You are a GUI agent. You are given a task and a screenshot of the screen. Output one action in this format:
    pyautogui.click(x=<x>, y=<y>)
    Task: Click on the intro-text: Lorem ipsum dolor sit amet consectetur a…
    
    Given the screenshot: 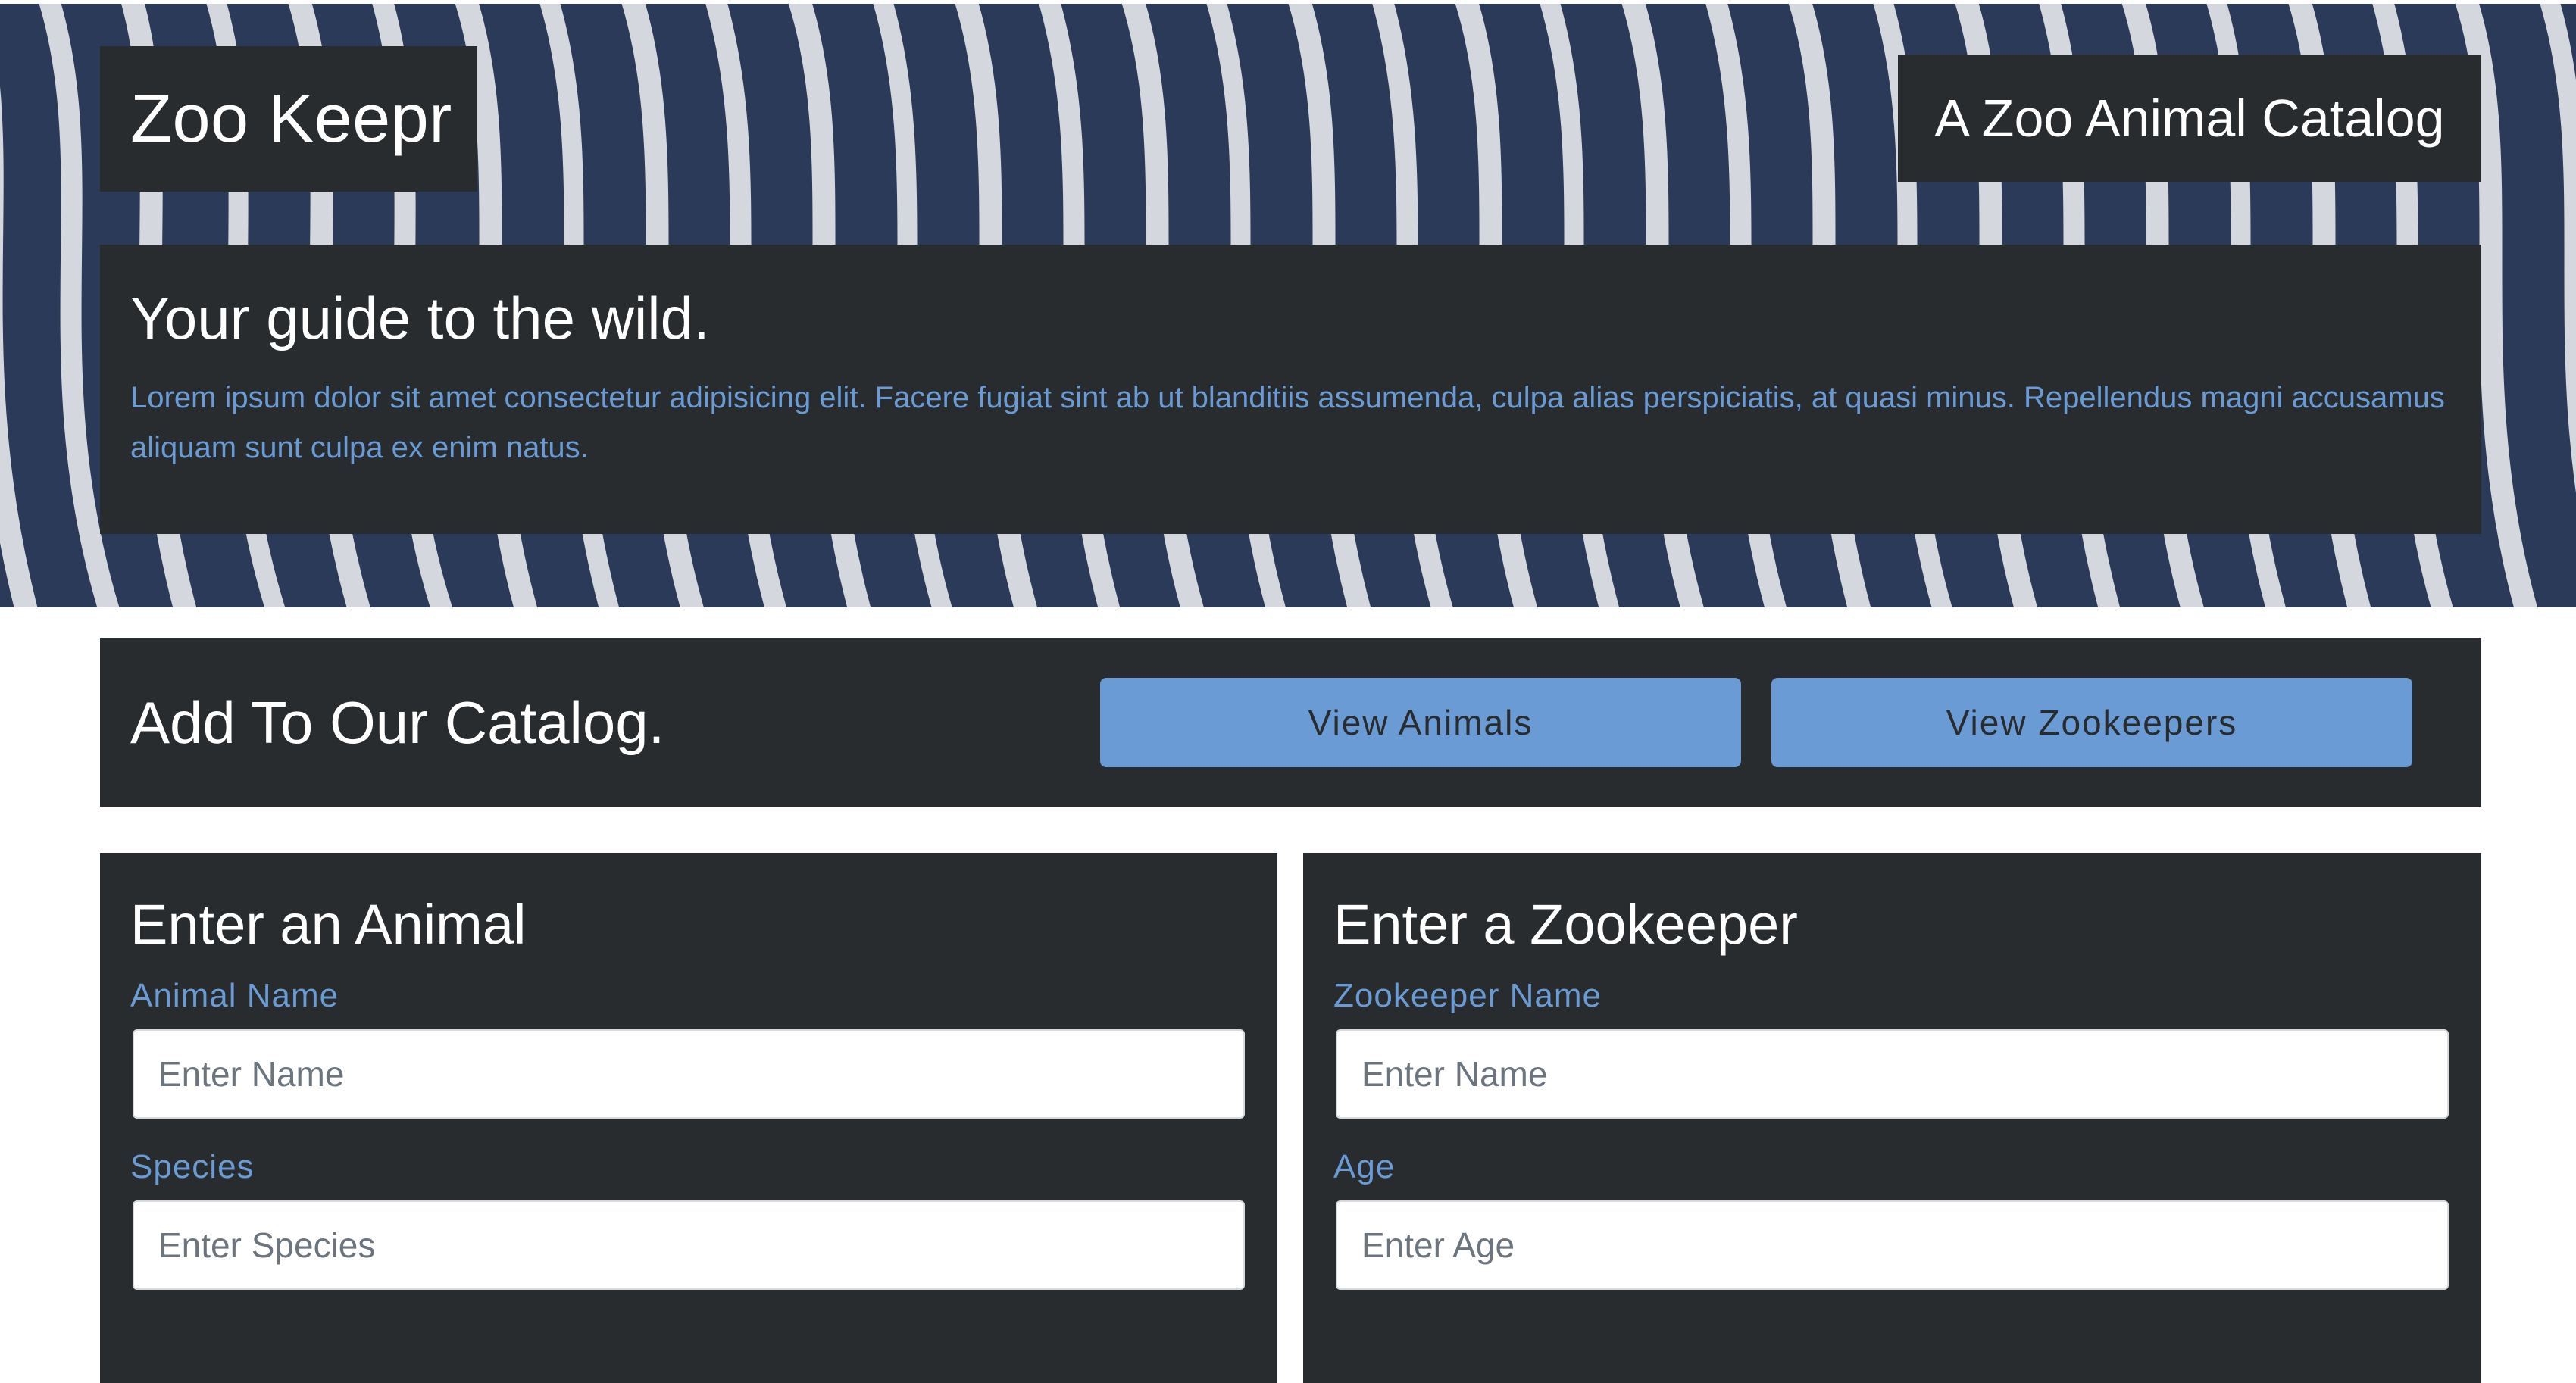 What is the action you would take?
    pyautogui.click(x=1287, y=422)
    